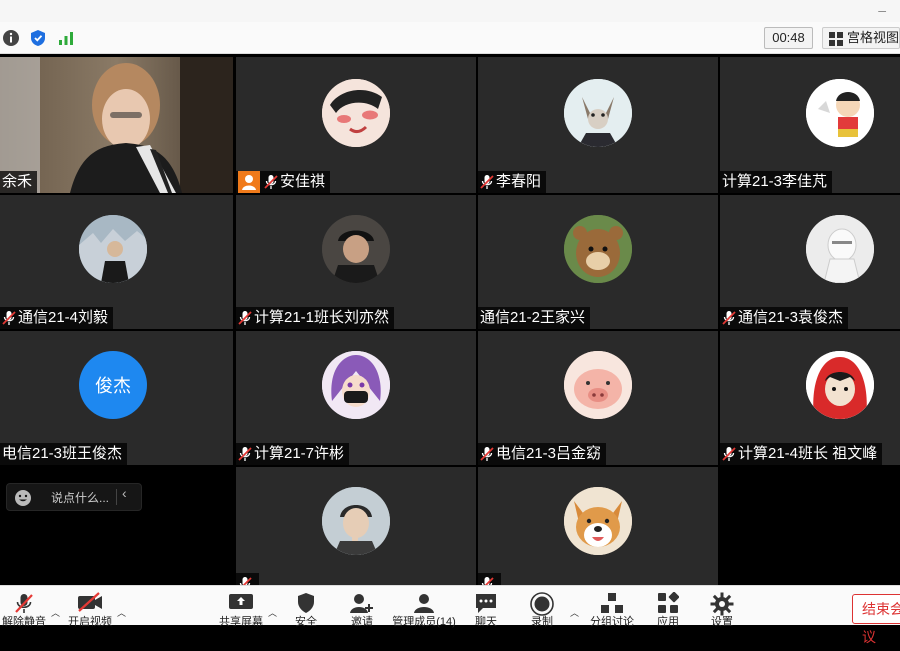  Describe the element at coordinates (836, 39) in the screenshot. I see `grid-icon` at that location.